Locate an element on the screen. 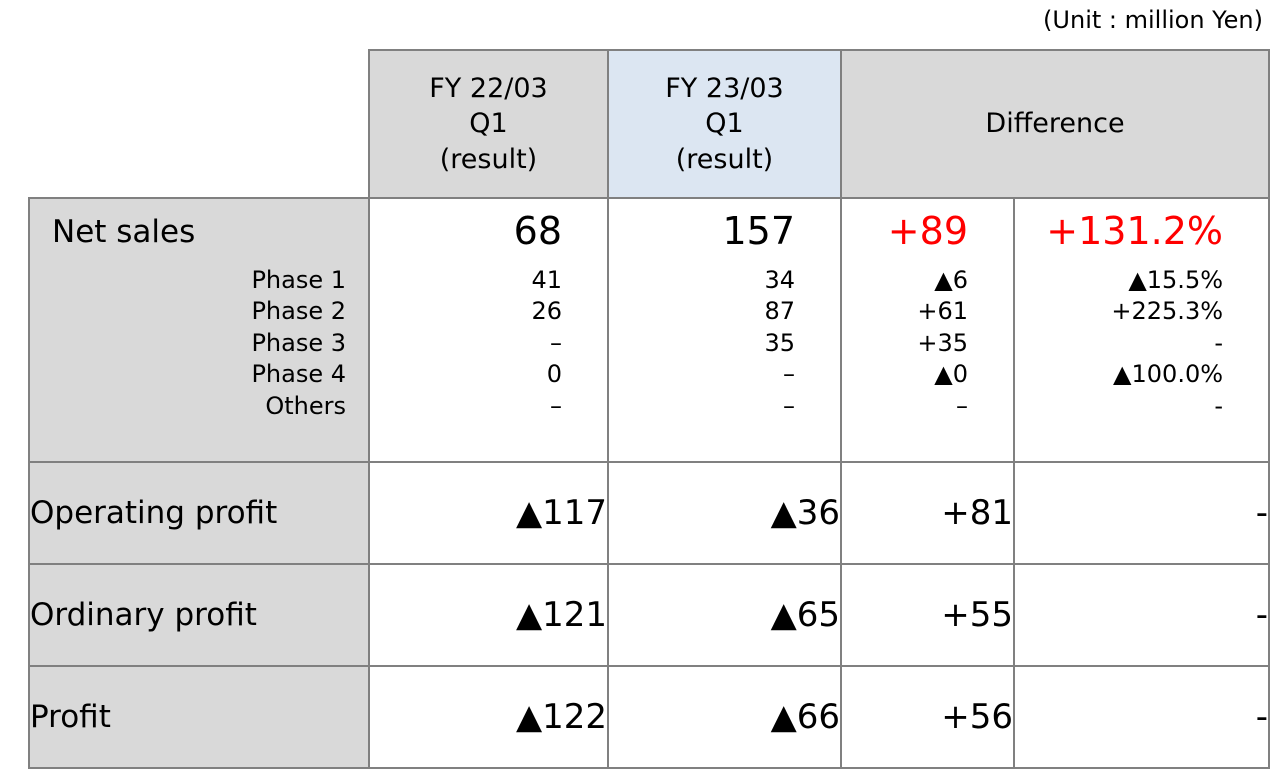 This screenshot has width=1285, height=775. net-sales-diff-abs-subs: ▲6 +61 +35 ▲0 – is located at coordinates (942, 343).